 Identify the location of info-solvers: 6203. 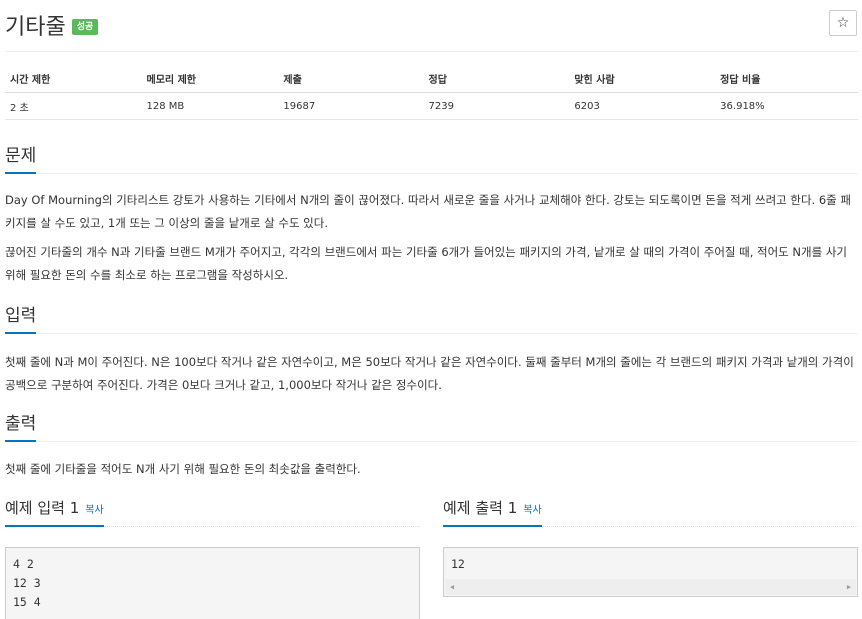
(642, 106).